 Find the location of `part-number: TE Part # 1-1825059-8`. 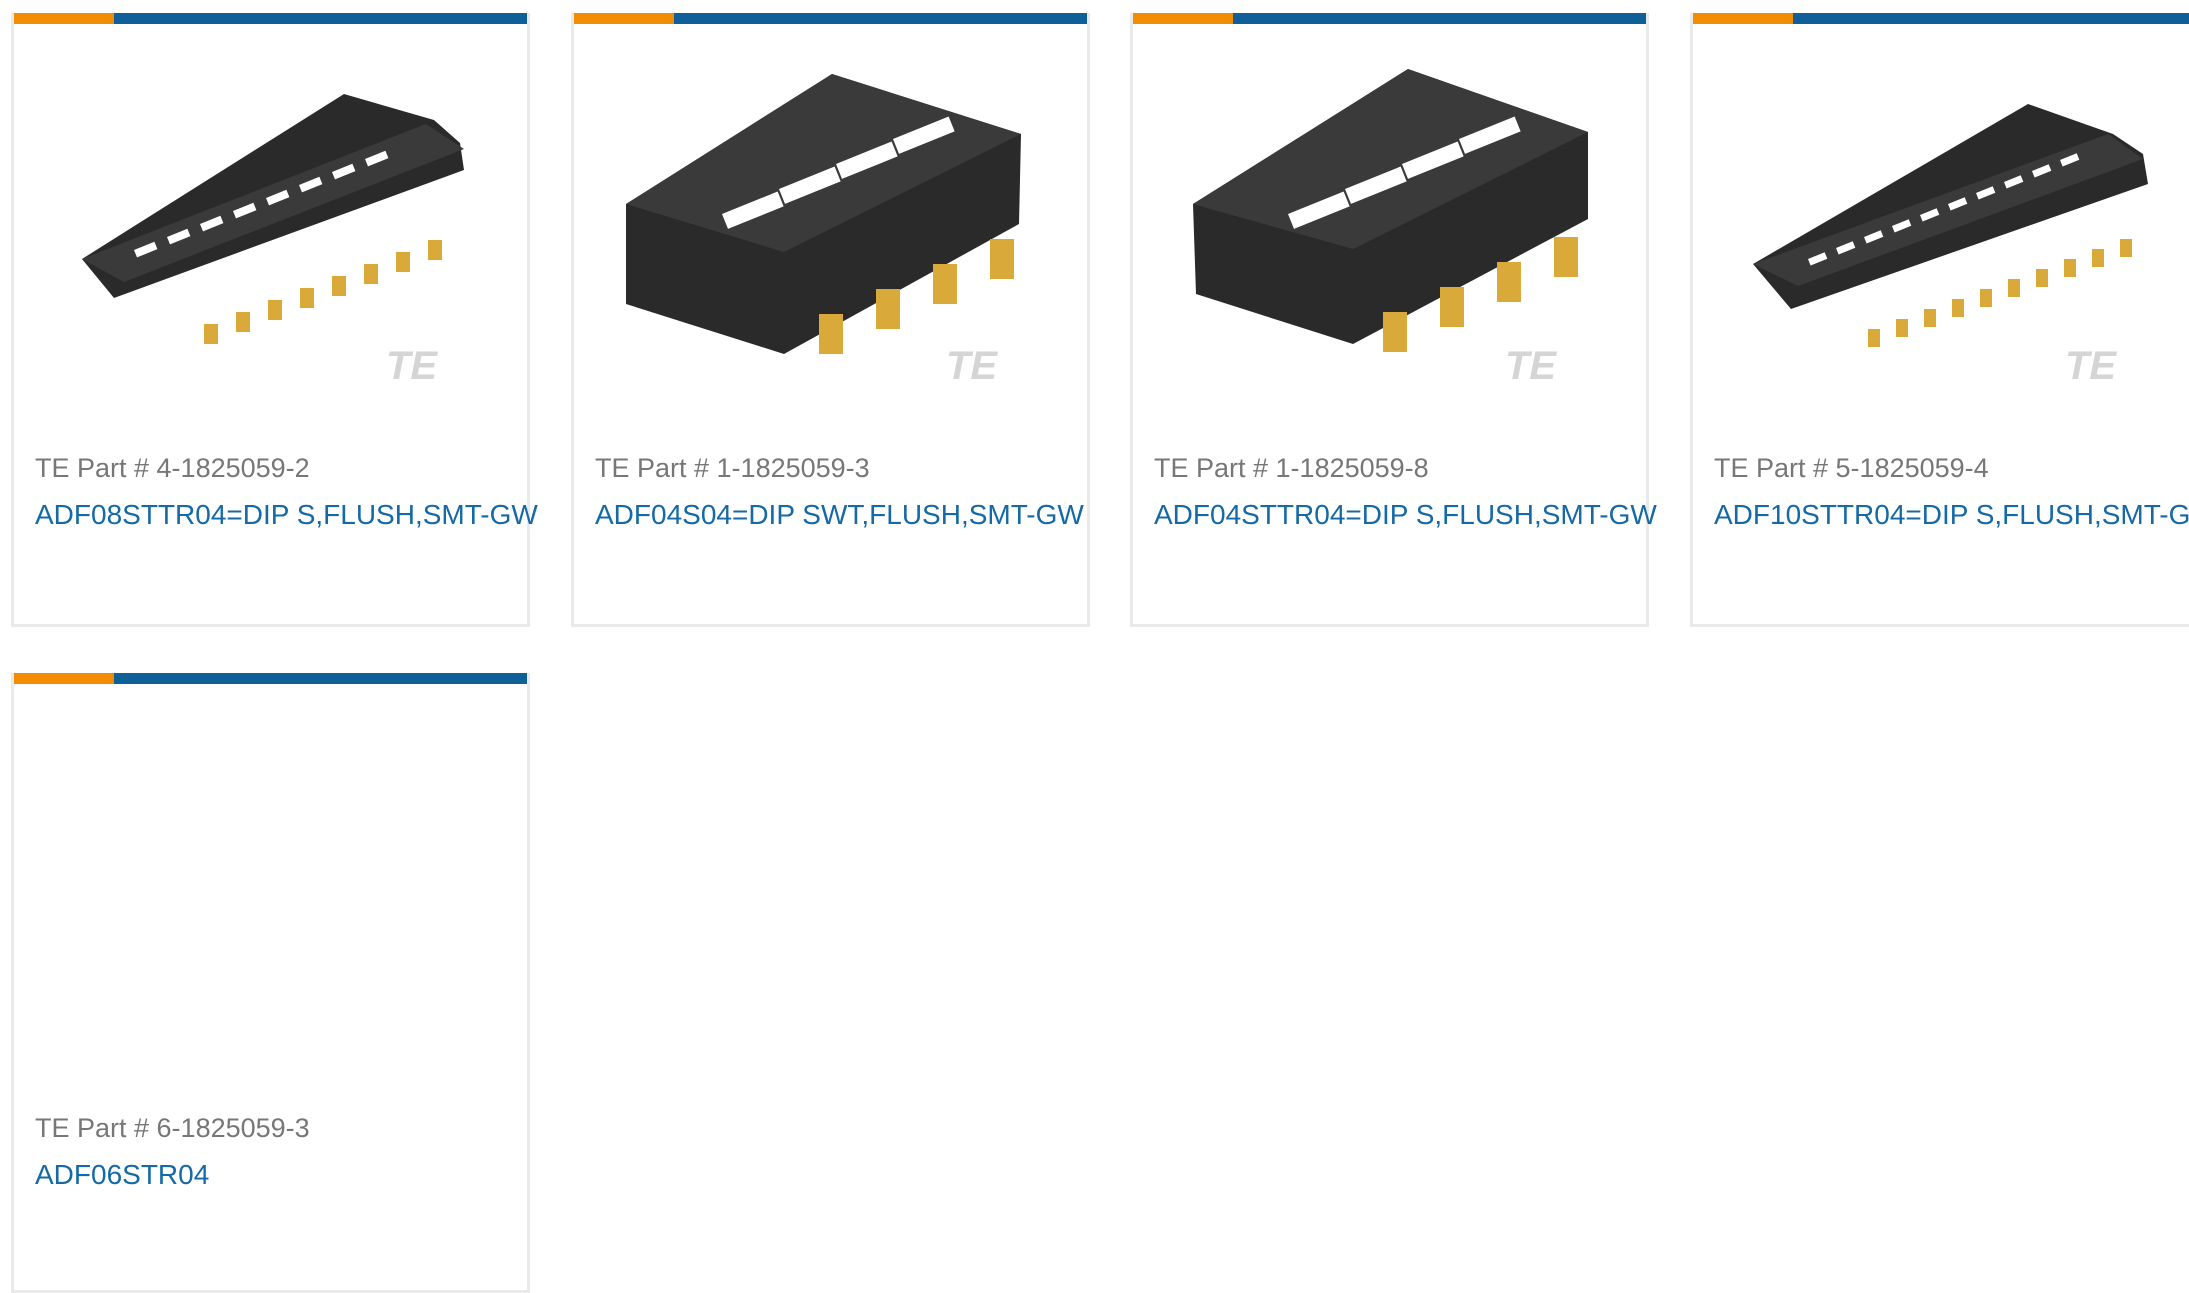

part-number: TE Part # 1-1825059-8 is located at coordinates (1291, 468).